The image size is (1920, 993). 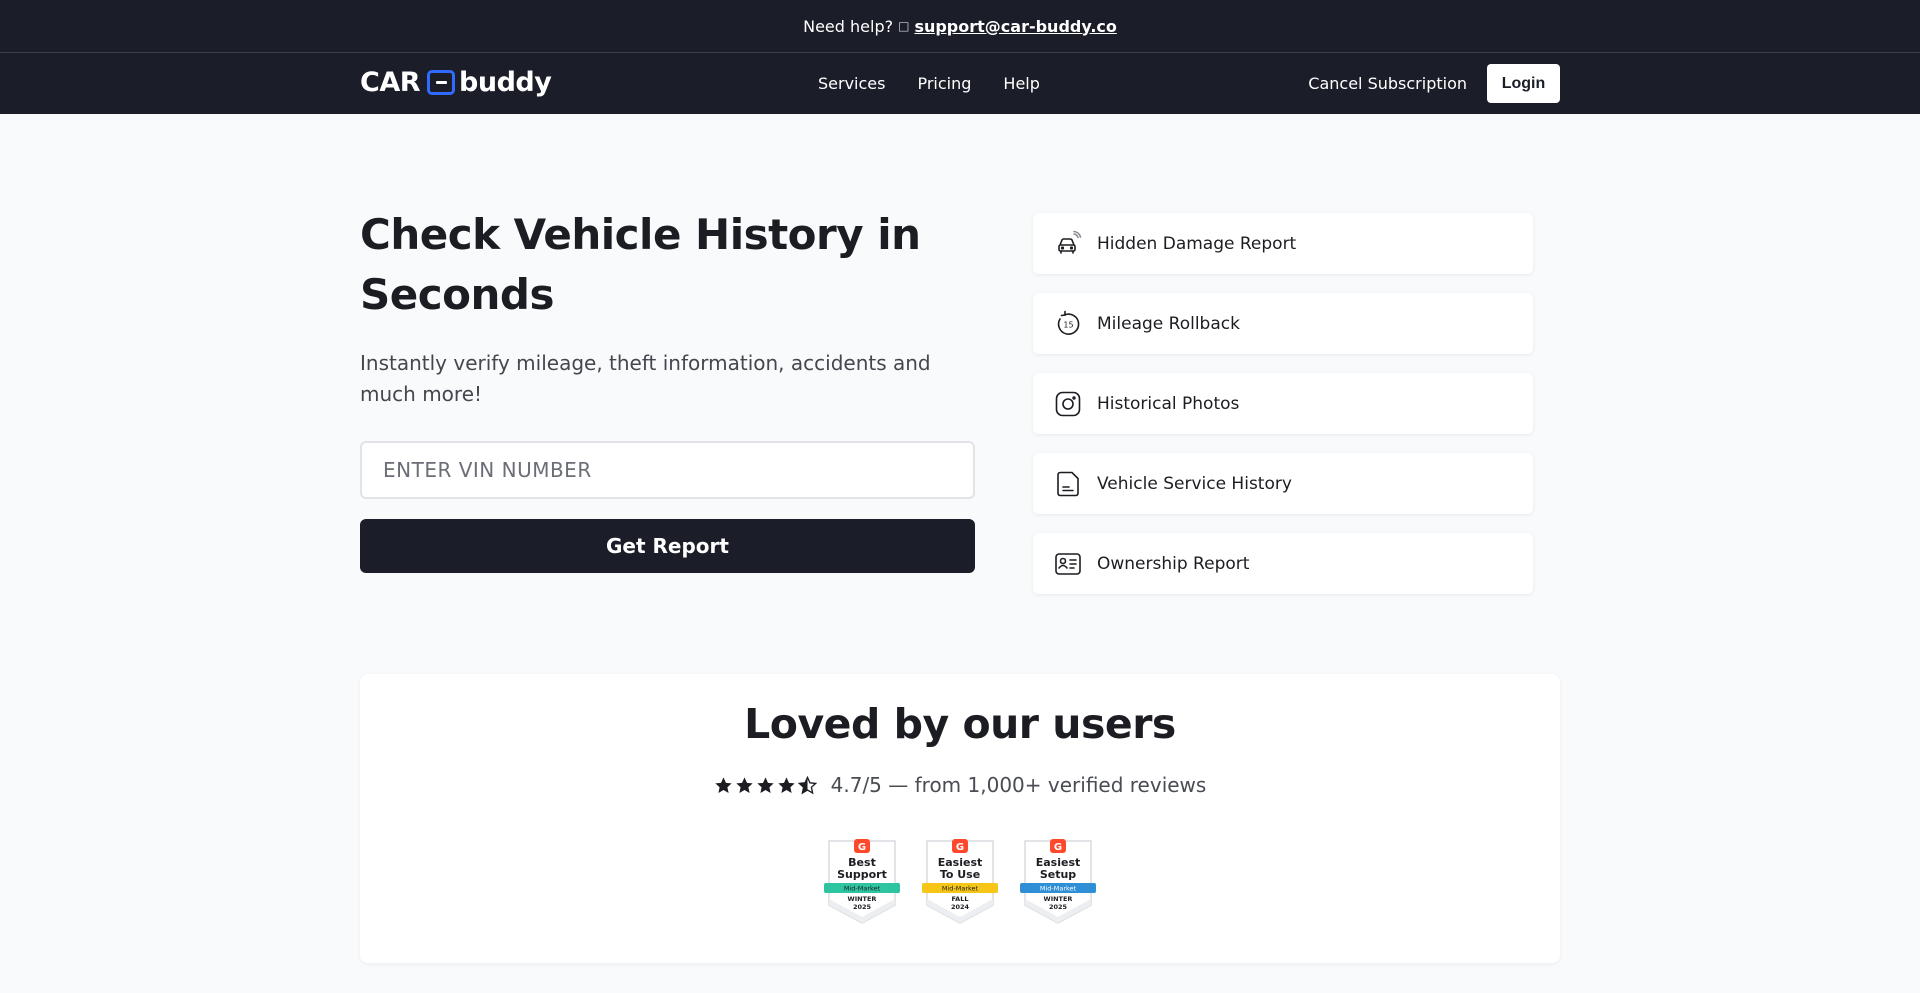 I want to click on nav-link-pricing: Pricing, so click(x=944, y=83).